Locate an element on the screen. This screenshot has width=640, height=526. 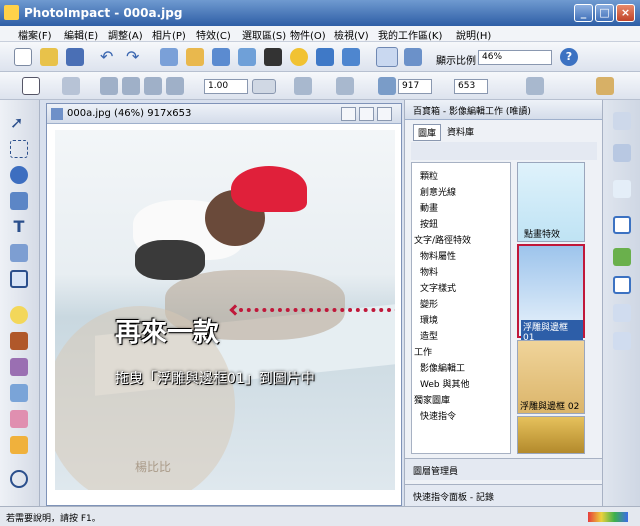
tree-item: 物料 is located at coordinates (429, 271).